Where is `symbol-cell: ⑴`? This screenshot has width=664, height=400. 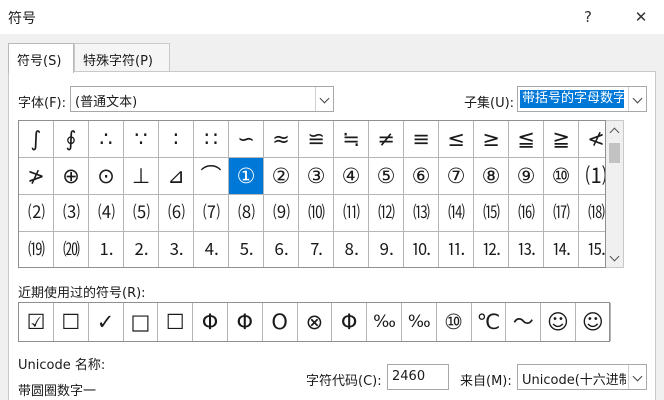 symbol-cell: ⑴ is located at coordinates (592, 176).